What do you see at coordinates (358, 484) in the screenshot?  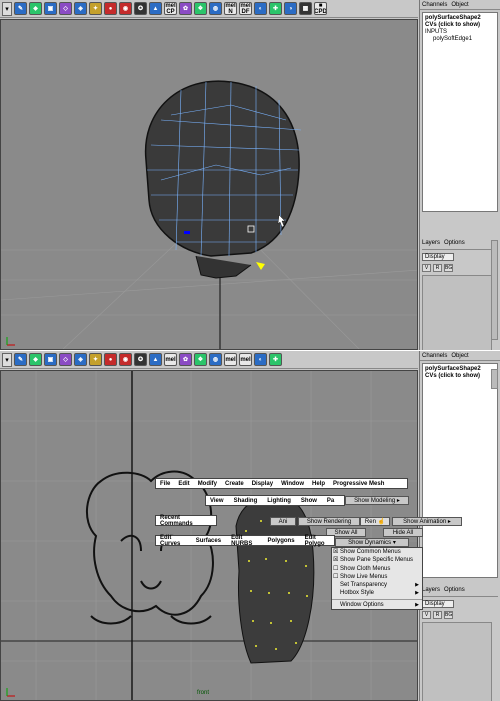 I see `hotbox-menu-progressive-mesh: Progressive Mesh` at bounding box center [358, 484].